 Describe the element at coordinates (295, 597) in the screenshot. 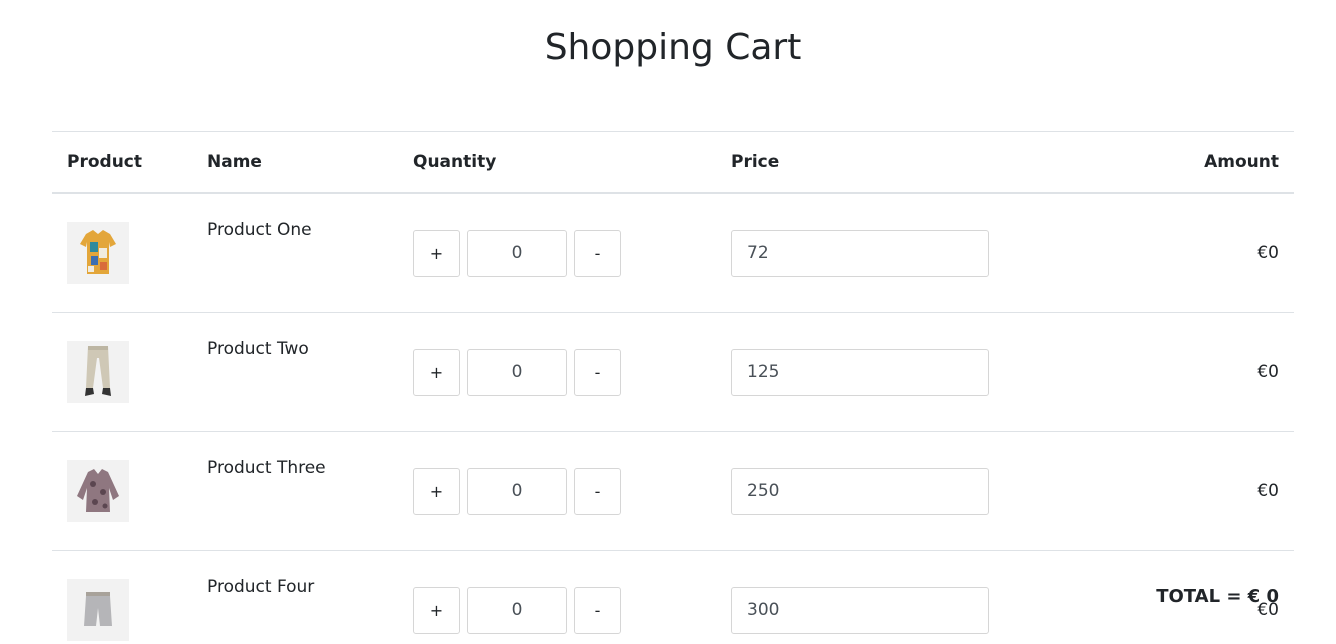

I see `product-name: Product Four` at that location.